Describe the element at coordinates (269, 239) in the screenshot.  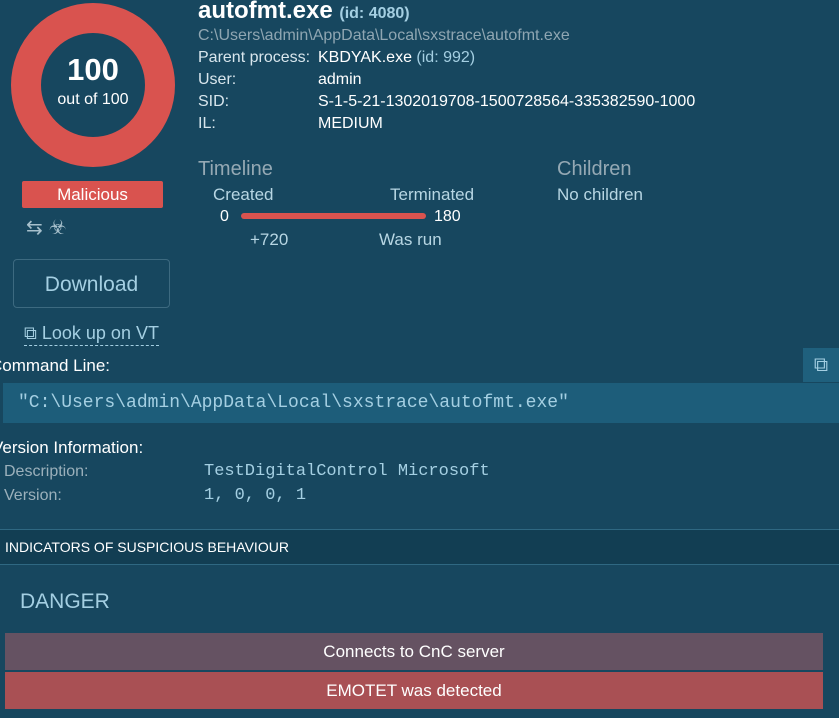
I see `timeline-offset: +720` at that location.